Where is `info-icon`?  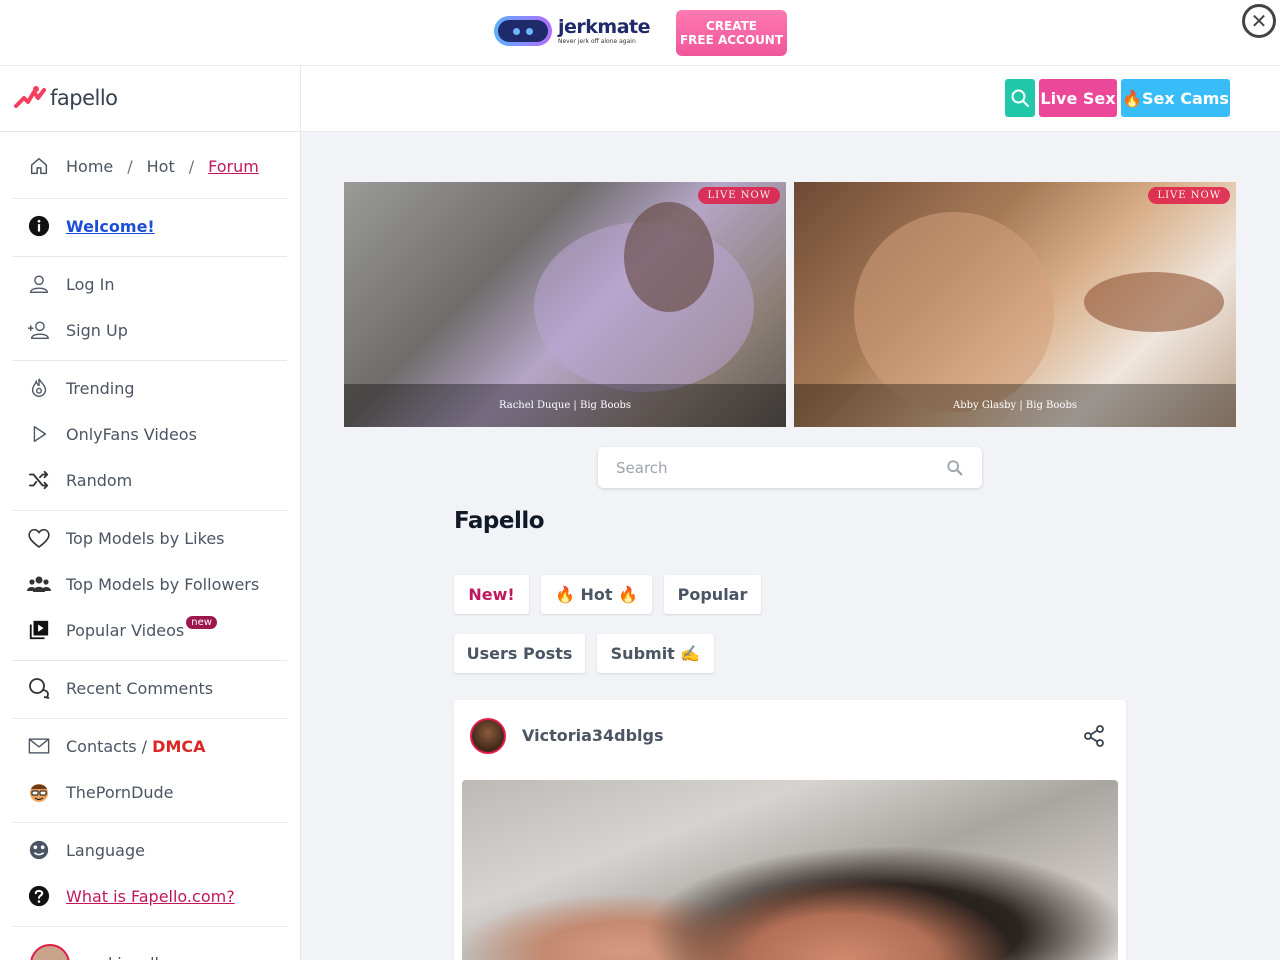 info-icon is located at coordinates (39, 226).